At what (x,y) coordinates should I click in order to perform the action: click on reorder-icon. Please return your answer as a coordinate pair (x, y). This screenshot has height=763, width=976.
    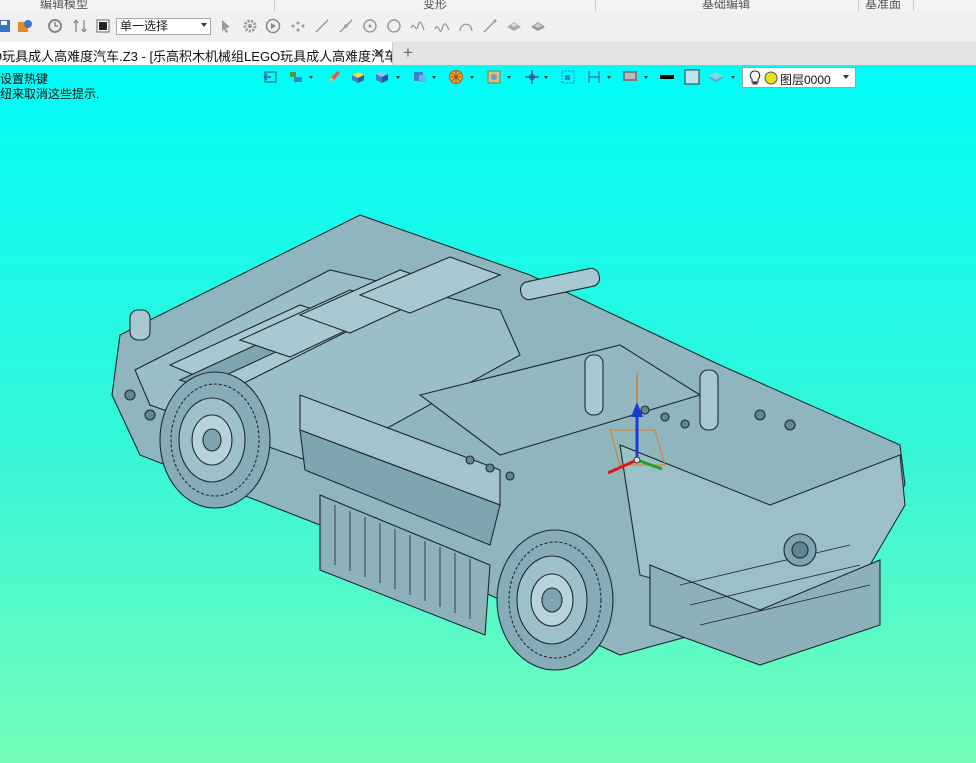
    Looking at the image, I should click on (80, 26).